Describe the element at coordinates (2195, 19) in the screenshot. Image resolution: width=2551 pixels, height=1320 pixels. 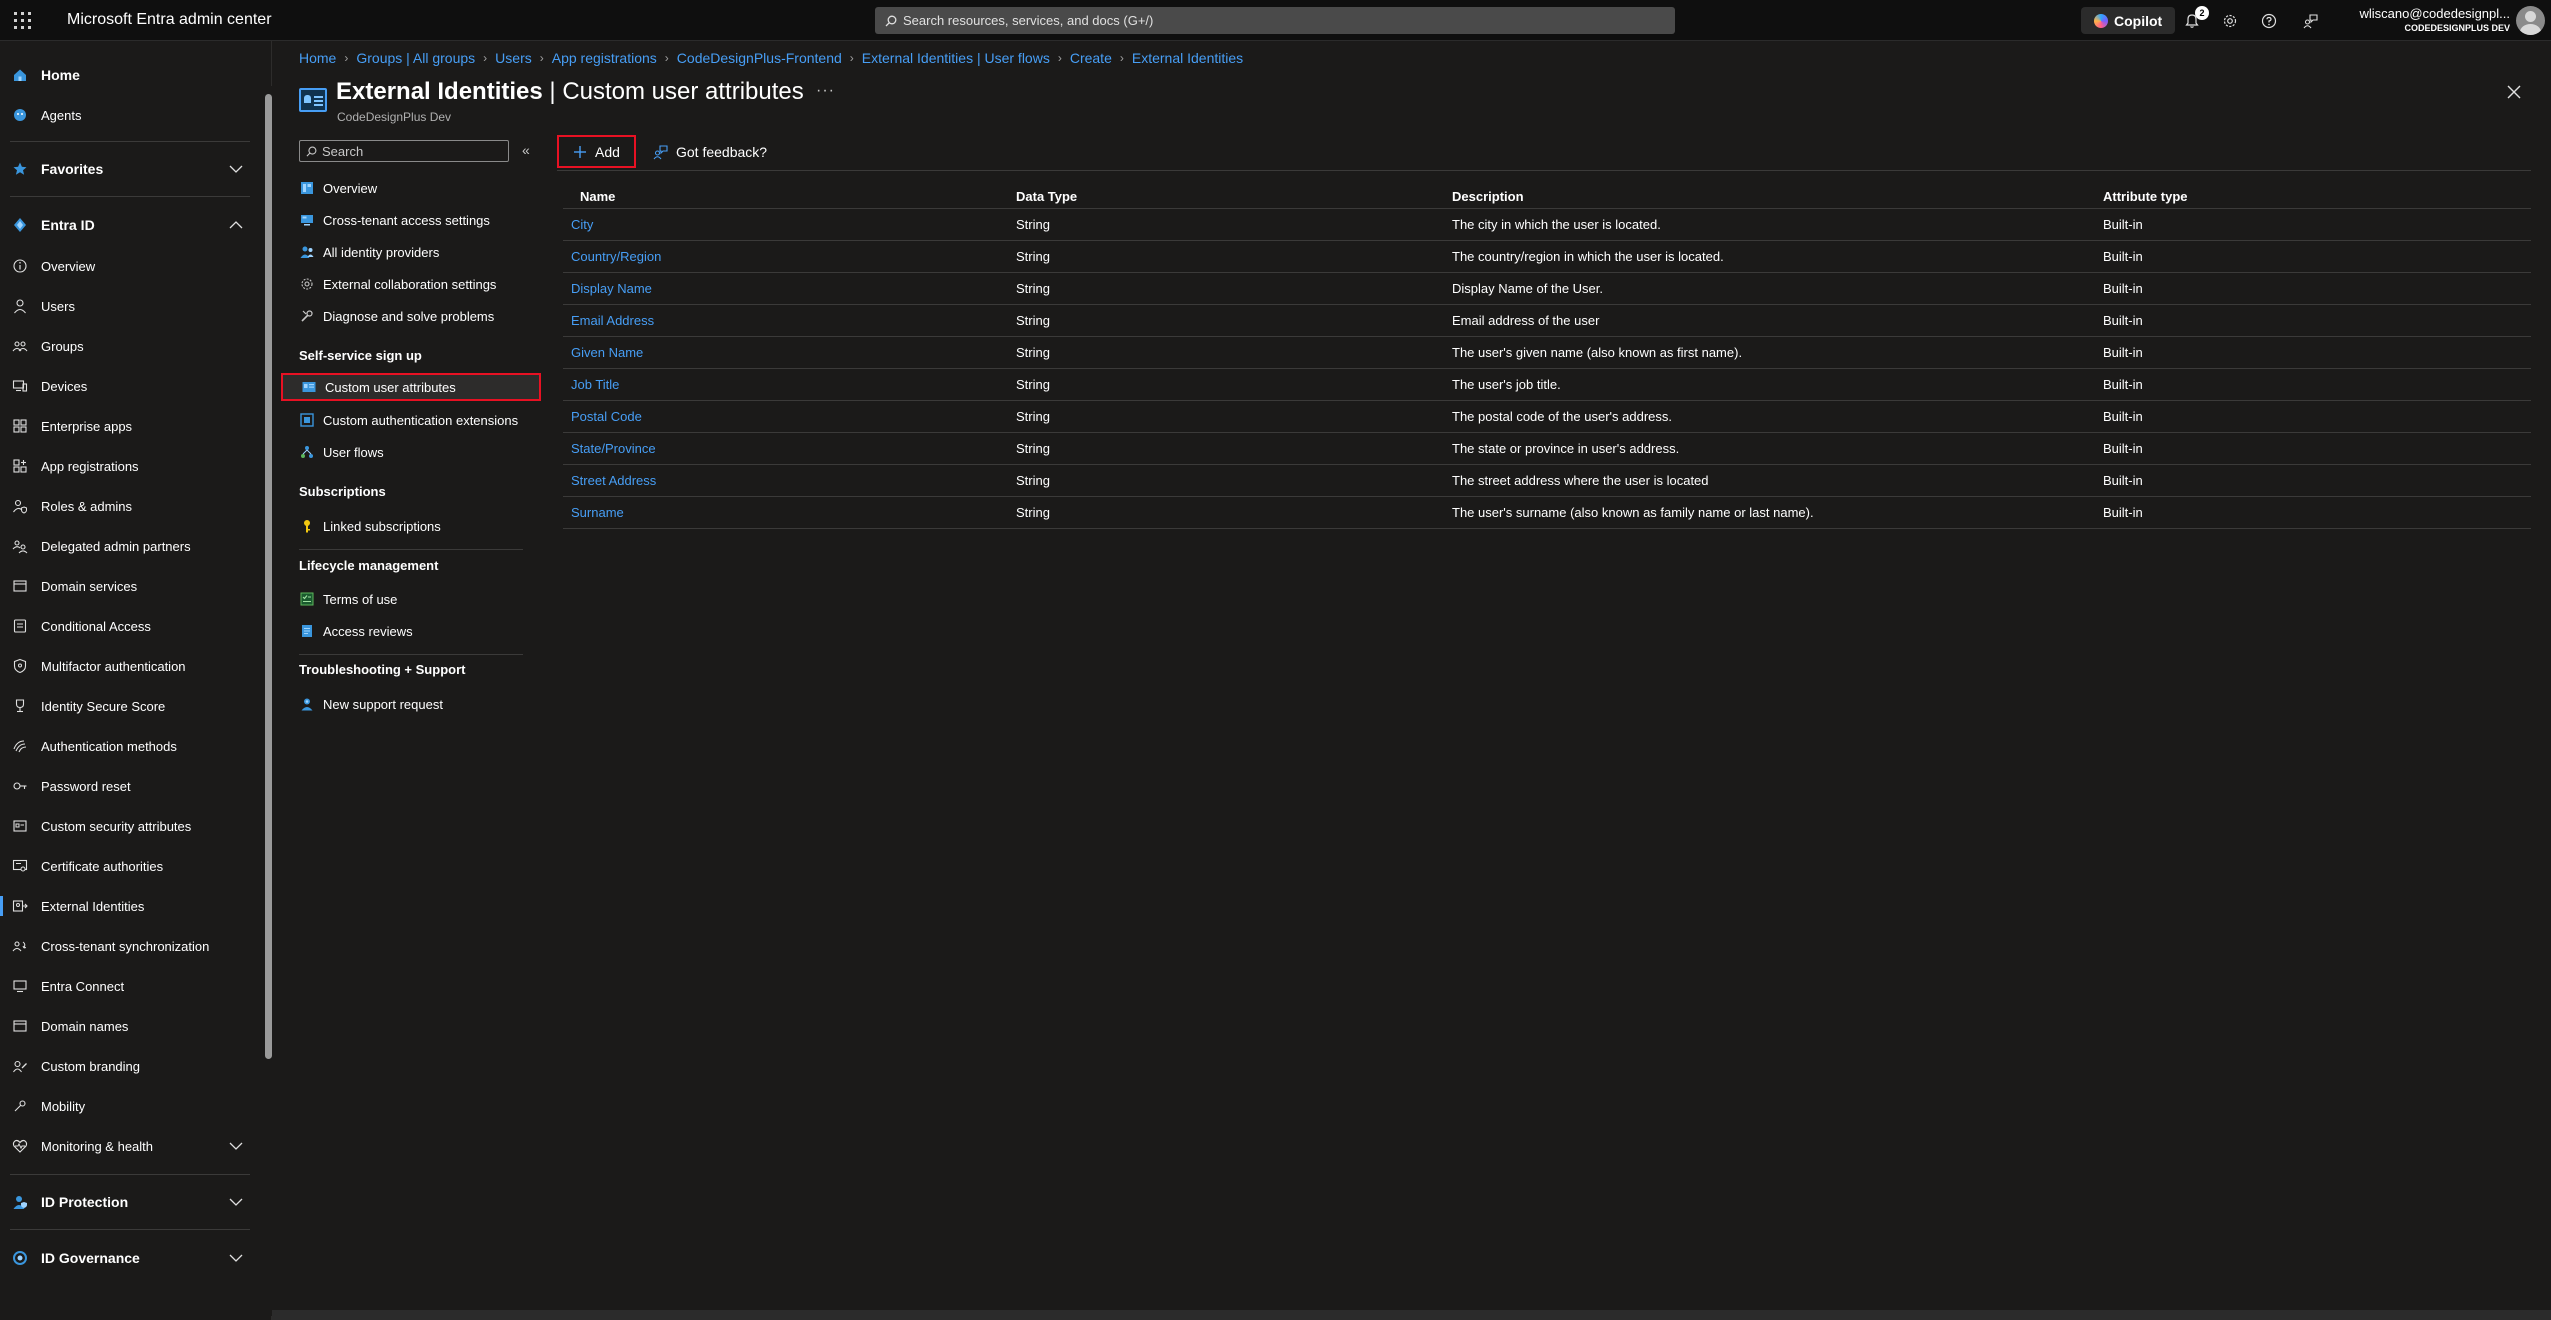
I see `notifications-button: 2` at that location.